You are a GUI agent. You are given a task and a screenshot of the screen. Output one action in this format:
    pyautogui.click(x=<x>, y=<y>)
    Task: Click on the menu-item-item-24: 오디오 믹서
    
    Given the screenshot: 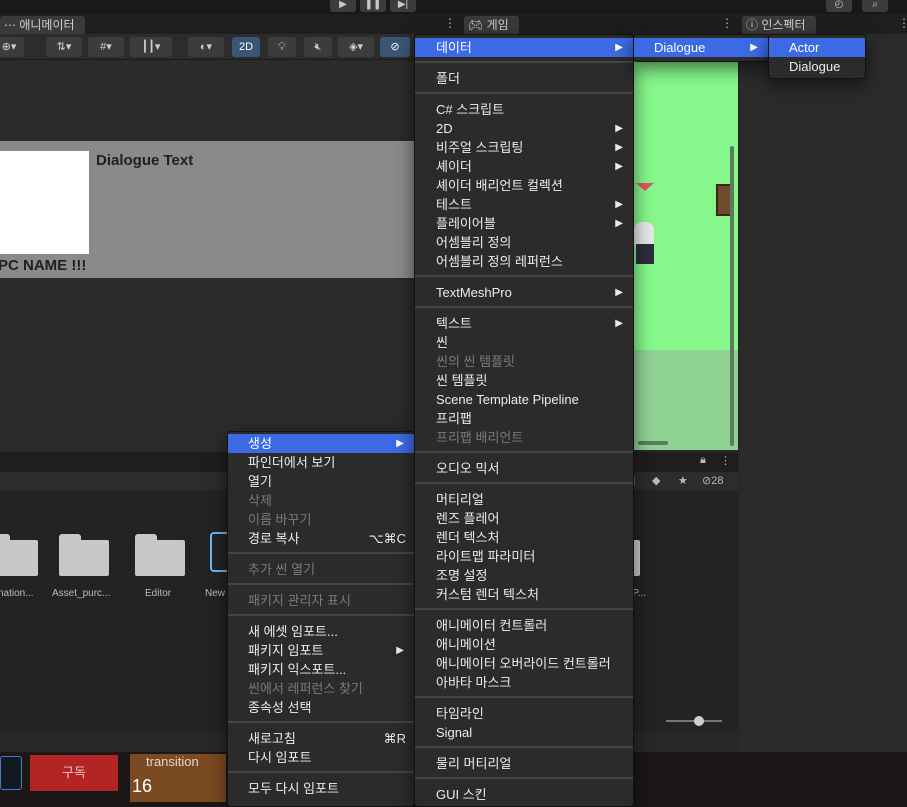 What is the action you would take?
    pyautogui.click(x=524, y=468)
    